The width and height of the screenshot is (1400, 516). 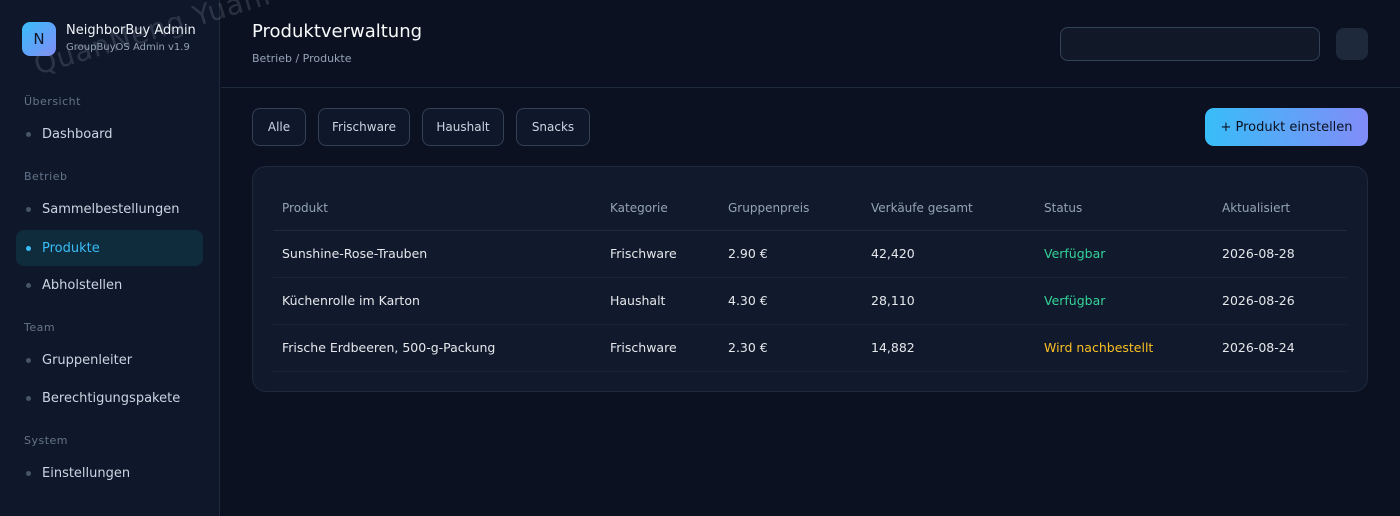 I want to click on cell-price: 4.30 €, so click(x=790, y=301).